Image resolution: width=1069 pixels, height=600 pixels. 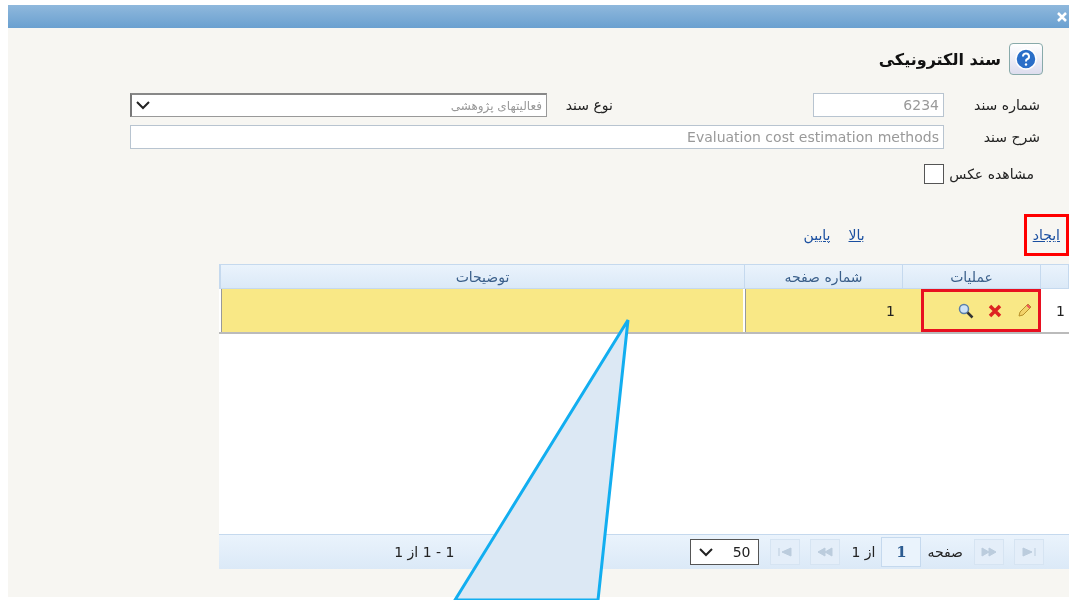 What do you see at coordinates (966, 310) in the screenshot?
I see `search-icon` at bounding box center [966, 310].